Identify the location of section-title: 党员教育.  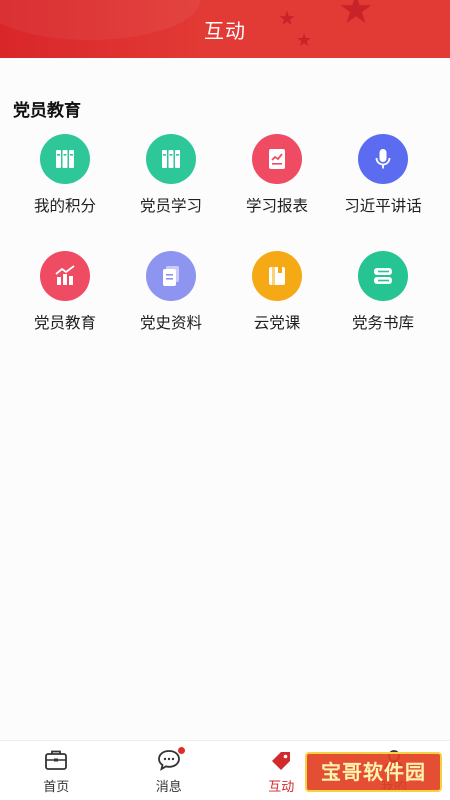
(47, 111).